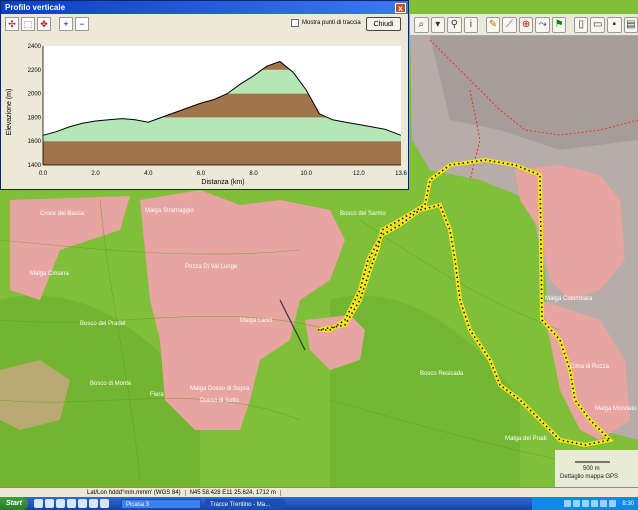 This screenshot has height=510, width=638. I want to click on waypoint-icon: ⚑, so click(559, 24).